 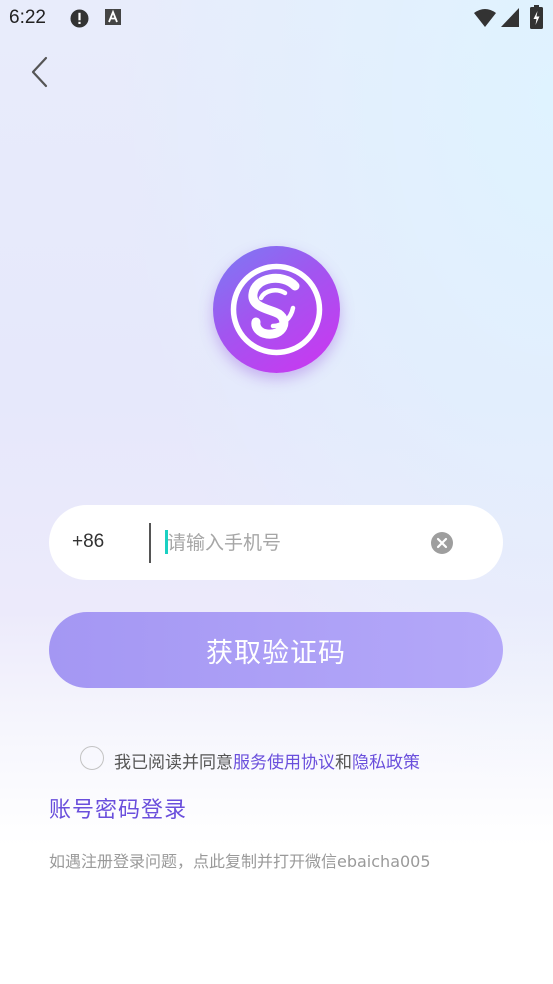 I want to click on phone-field: +86, so click(x=276, y=542).